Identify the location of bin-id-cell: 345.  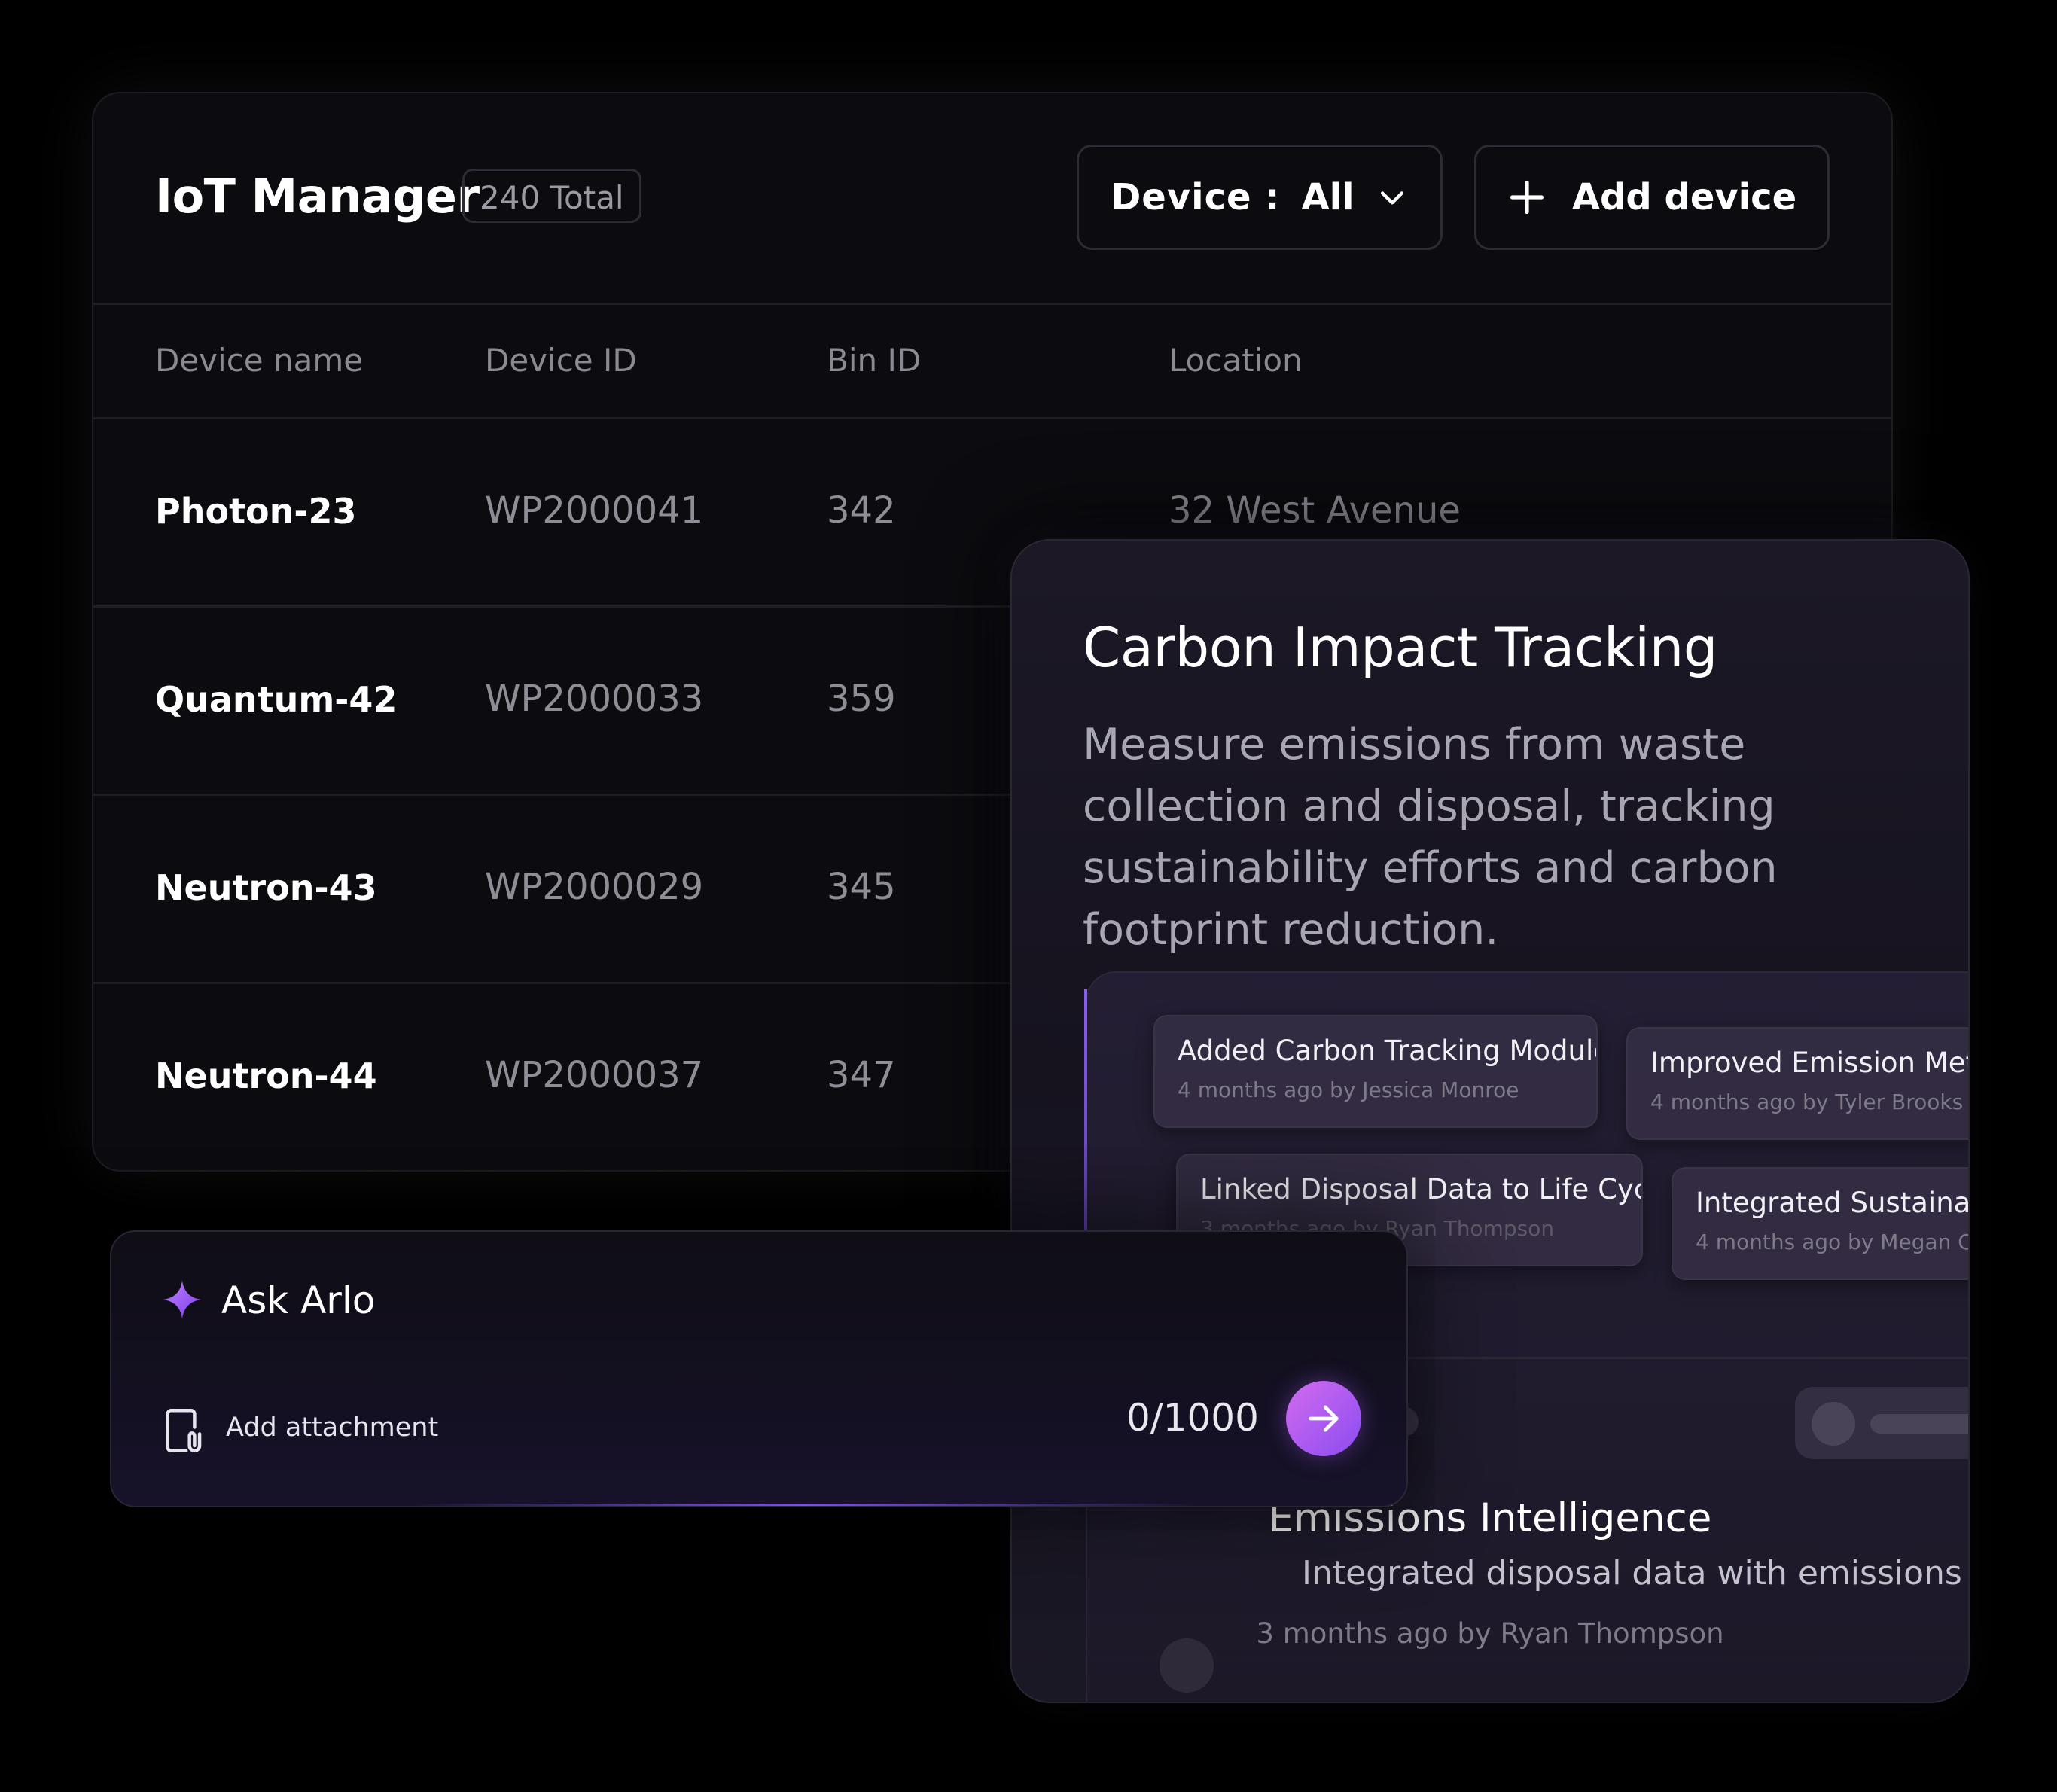
(861, 887).